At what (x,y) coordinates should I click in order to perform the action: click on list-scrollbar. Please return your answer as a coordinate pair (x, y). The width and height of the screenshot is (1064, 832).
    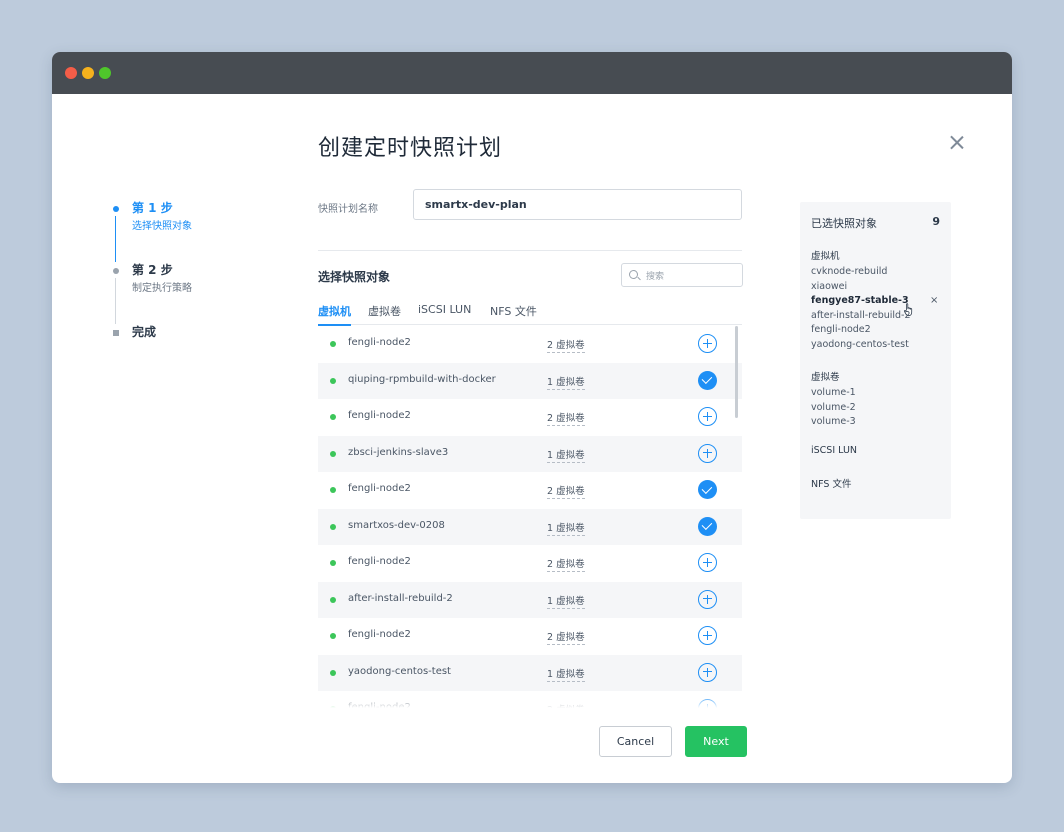
    Looking at the image, I should click on (736, 372).